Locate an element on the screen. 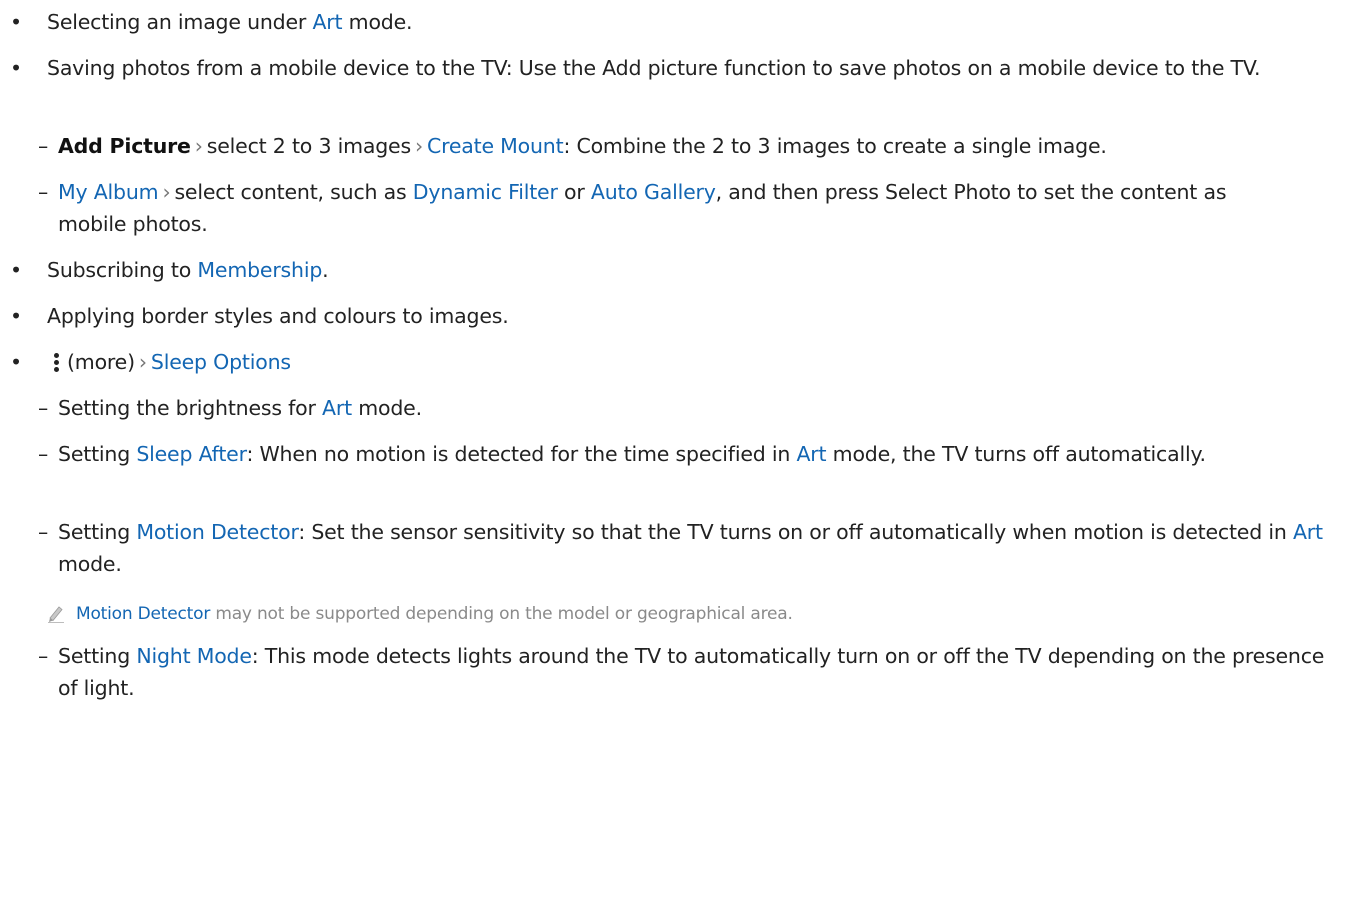  menu-path-link: Auto Gallery is located at coordinates (653, 192).